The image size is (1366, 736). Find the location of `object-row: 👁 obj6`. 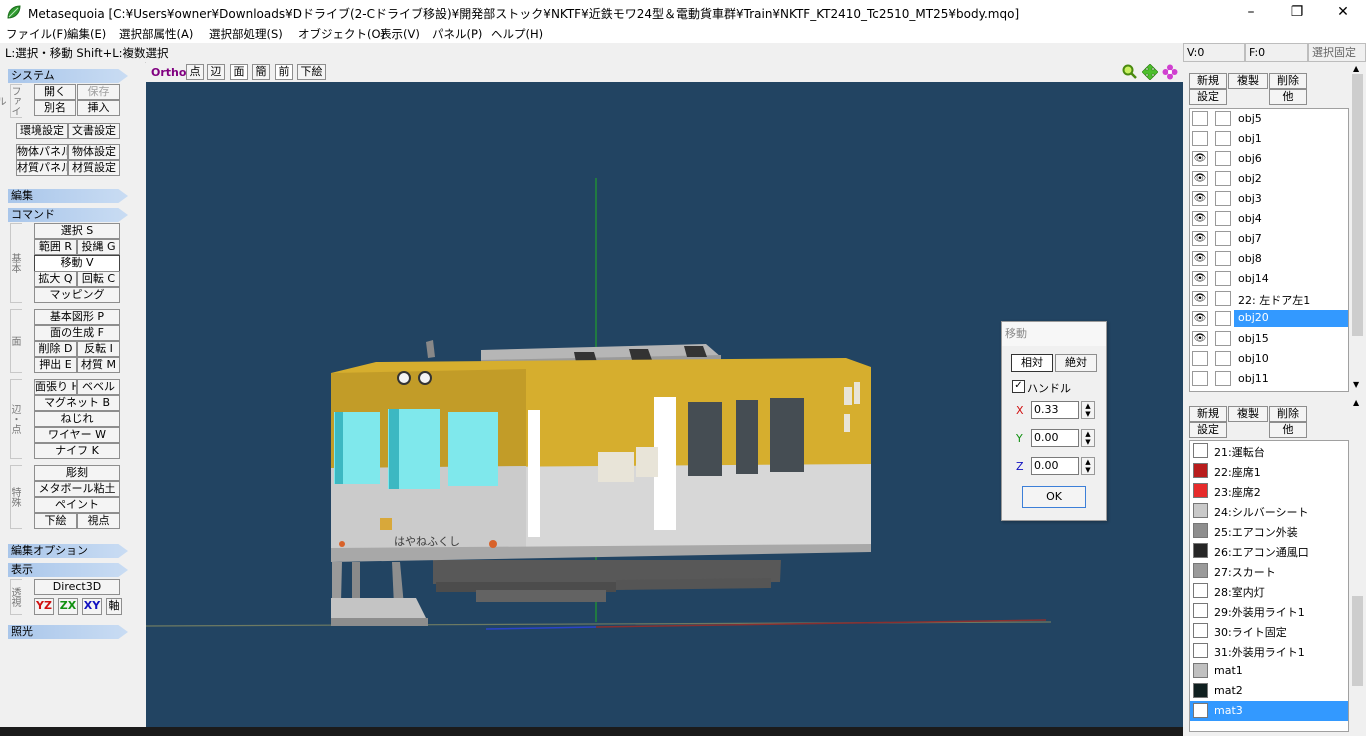

object-row: 👁 obj6 is located at coordinates (1269, 159).